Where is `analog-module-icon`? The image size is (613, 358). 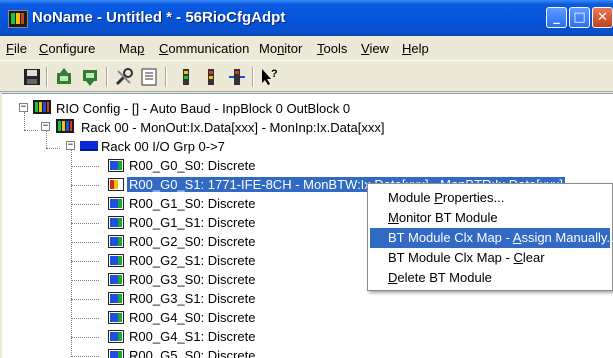
analog-module-icon is located at coordinates (116, 184).